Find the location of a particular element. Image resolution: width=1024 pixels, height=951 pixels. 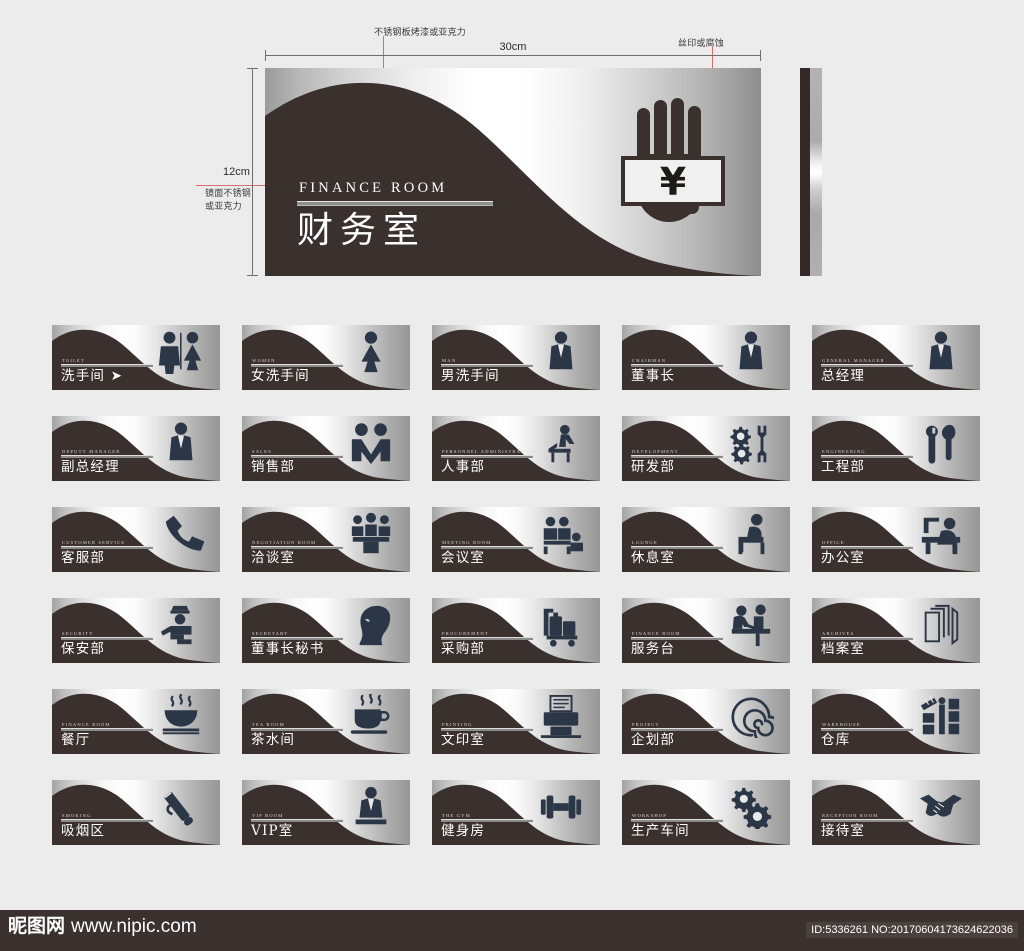

dimension-width-label: 30cm is located at coordinates (513, 47).